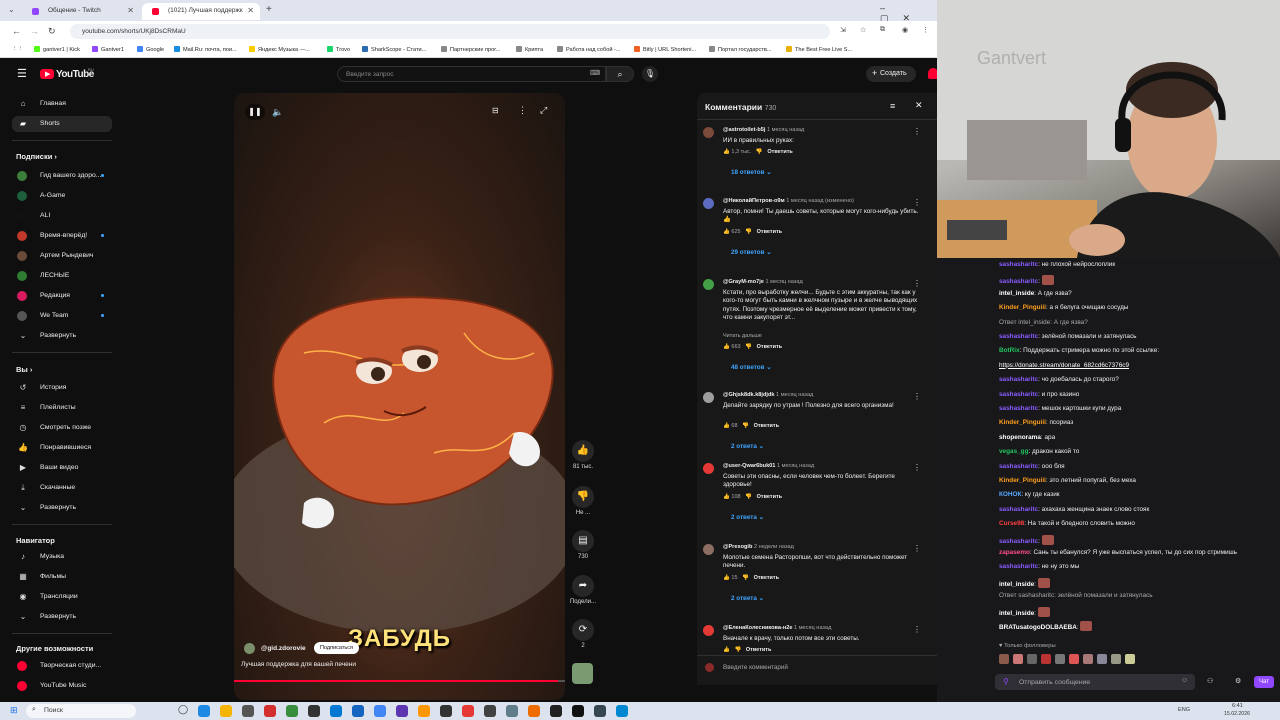 The image size is (1280, 720). What do you see at coordinates (1210, 681) in the screenshot?
I see `chat-extensions-icon: ⚇` at bounding box center [1210, 681].